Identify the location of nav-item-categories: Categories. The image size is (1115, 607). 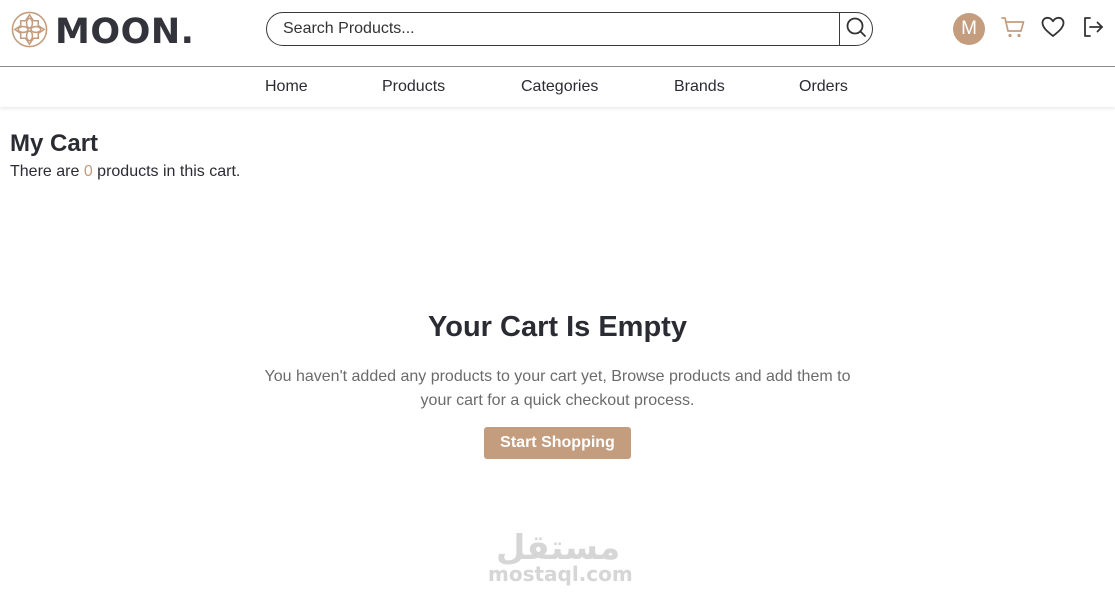
(559, 87).